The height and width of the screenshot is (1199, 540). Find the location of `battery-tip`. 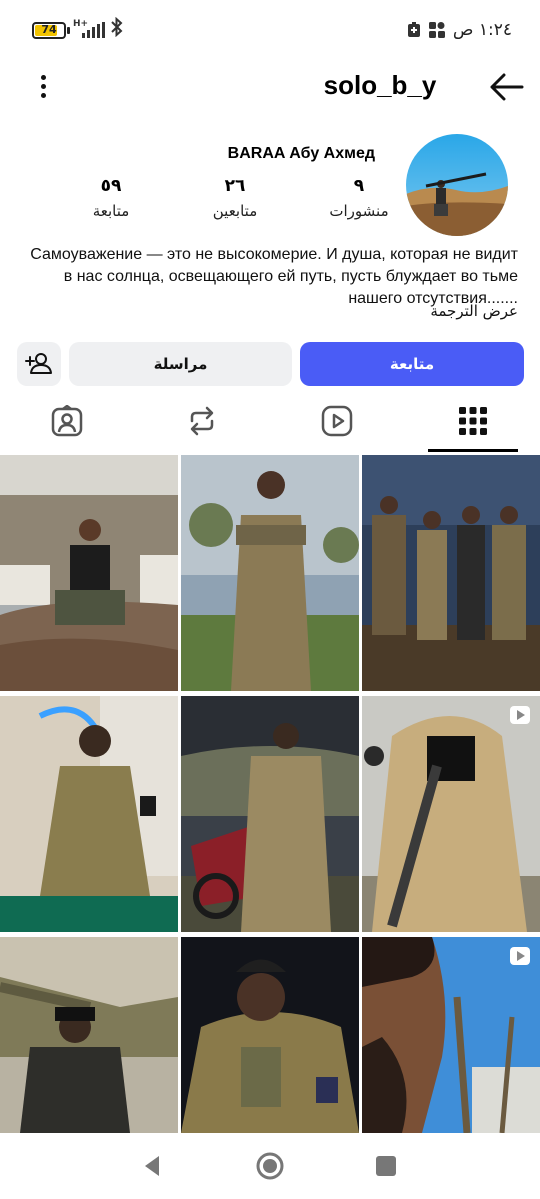

battery-tip is located at coordinates (68, 30).